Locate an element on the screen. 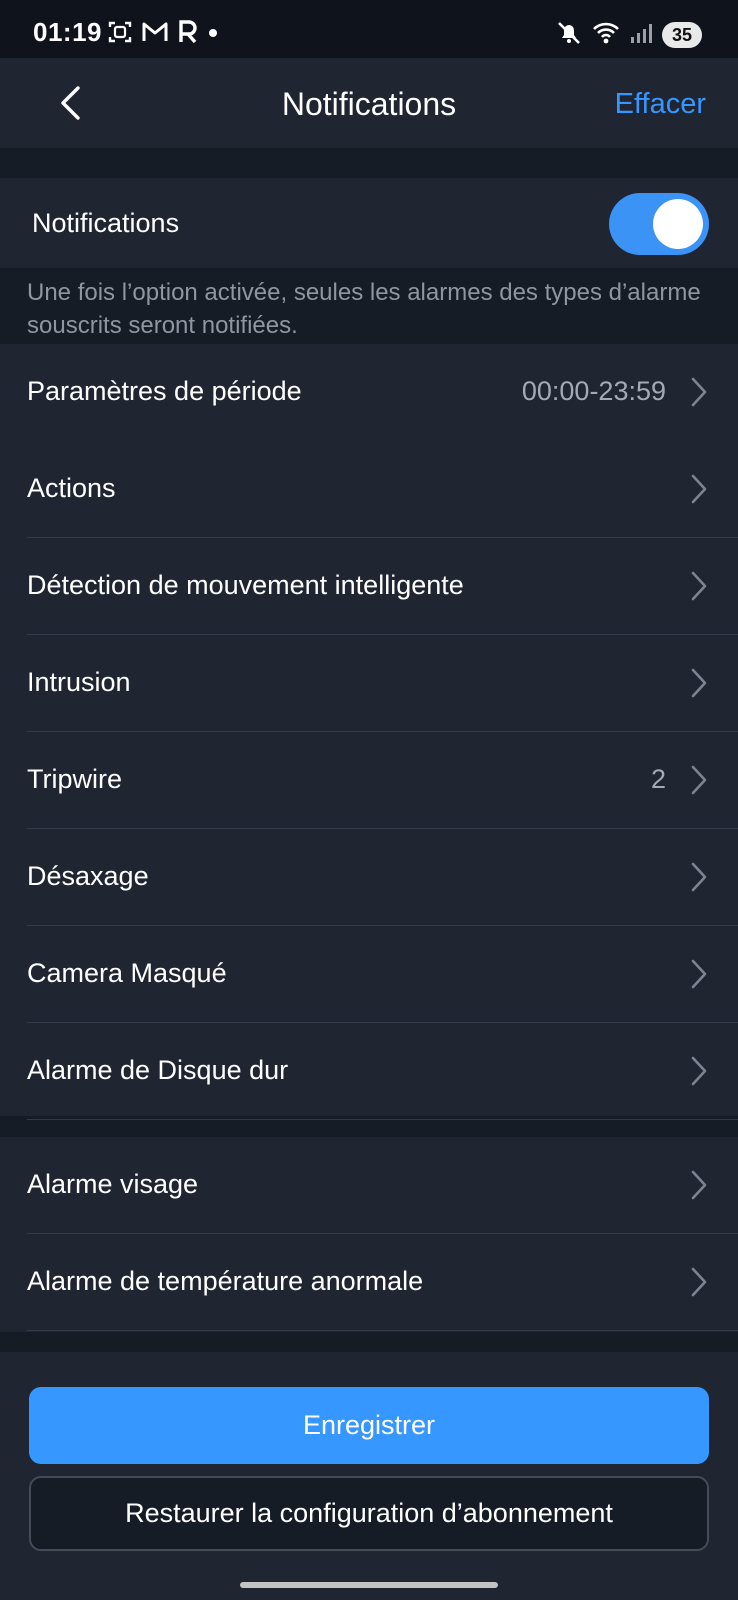  status-bar: 01:19 35 is located at coordinates (369, 29).